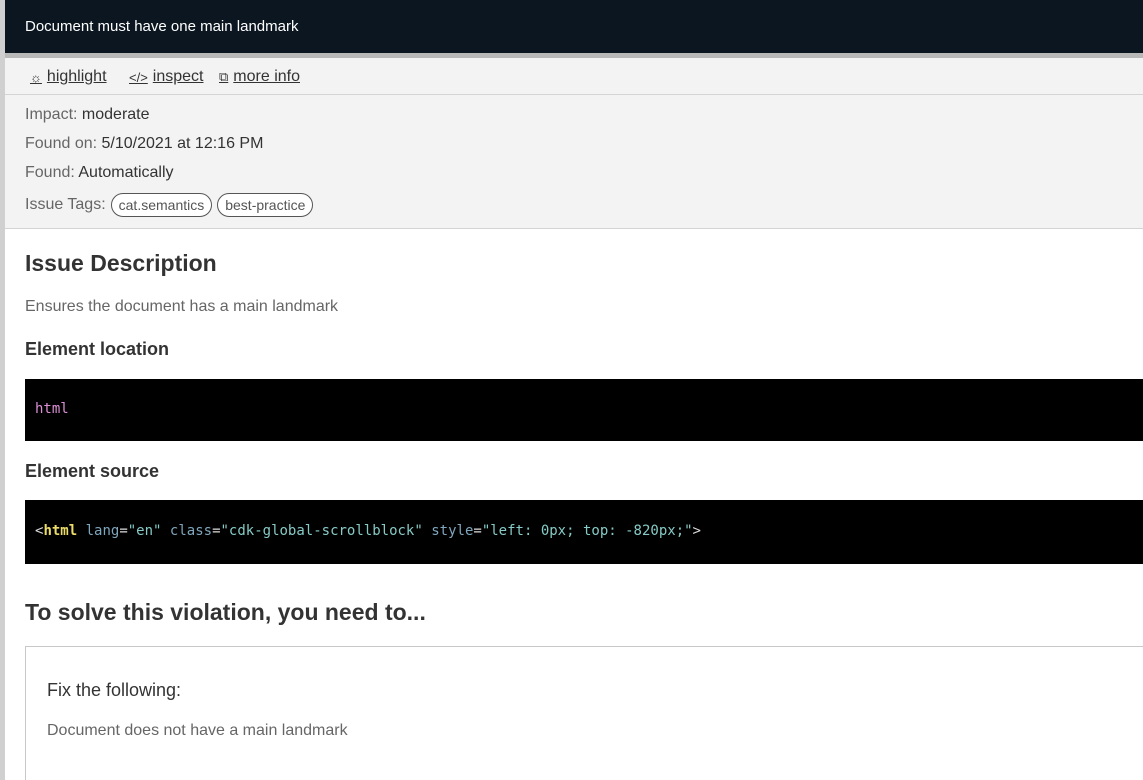 Image resolution: width=1143 pixels, height=780 pixels. What do you see at coordinates (182, 143) in the screenshot?
I see `found-on-value: 5/10/2021 at 12:16 PM` at bounding box center [182, 143].